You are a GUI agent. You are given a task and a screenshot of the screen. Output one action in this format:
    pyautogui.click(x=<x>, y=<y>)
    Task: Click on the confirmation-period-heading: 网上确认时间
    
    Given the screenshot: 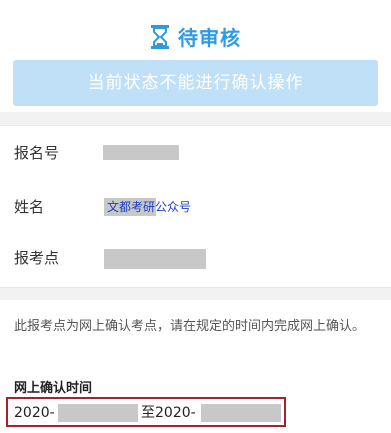 What is the action you would take?
    pyautogui.click(x=53, y=388)
    